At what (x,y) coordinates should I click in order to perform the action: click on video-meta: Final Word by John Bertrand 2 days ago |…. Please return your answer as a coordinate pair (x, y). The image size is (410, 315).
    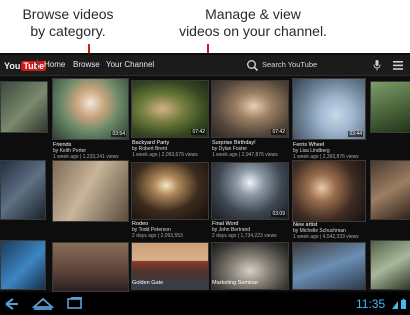
    Looking at the image, I should click on (244, 230).